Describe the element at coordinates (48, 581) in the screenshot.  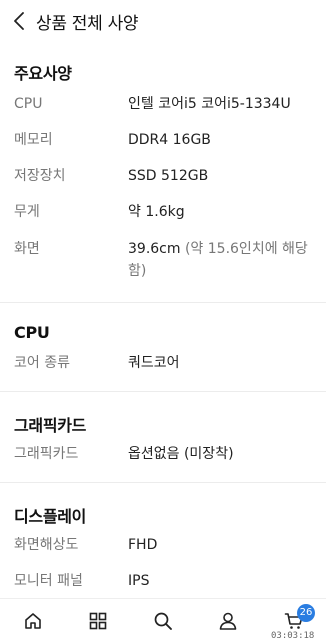
I see `spec-key: 모니터 패널` at that location.